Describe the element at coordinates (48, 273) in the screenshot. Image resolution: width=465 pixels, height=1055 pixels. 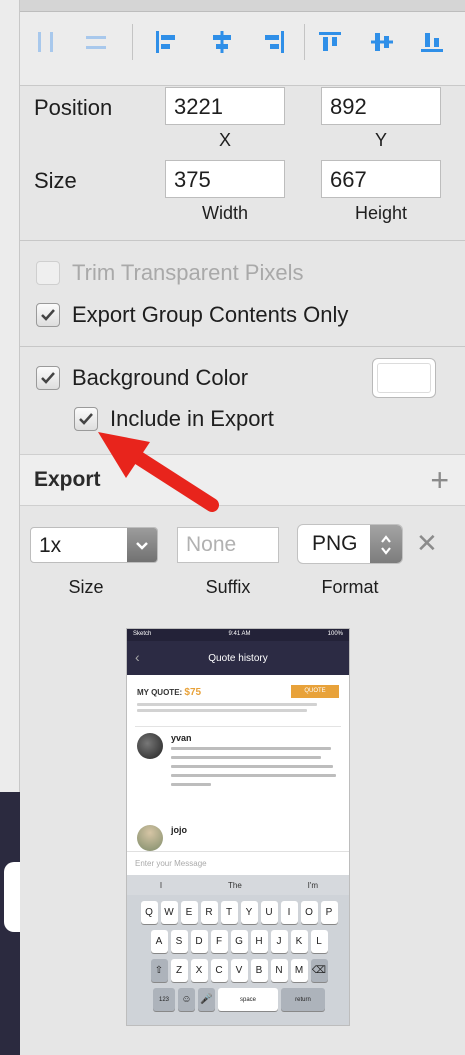
I see `trim-checkbox` at that location.